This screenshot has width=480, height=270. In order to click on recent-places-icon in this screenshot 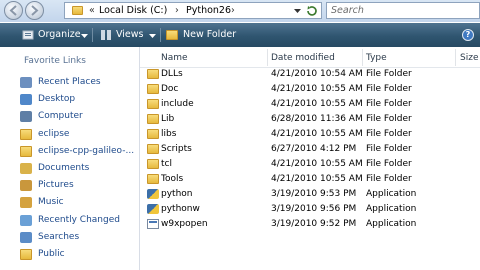, I will do `click(26, 82)`.